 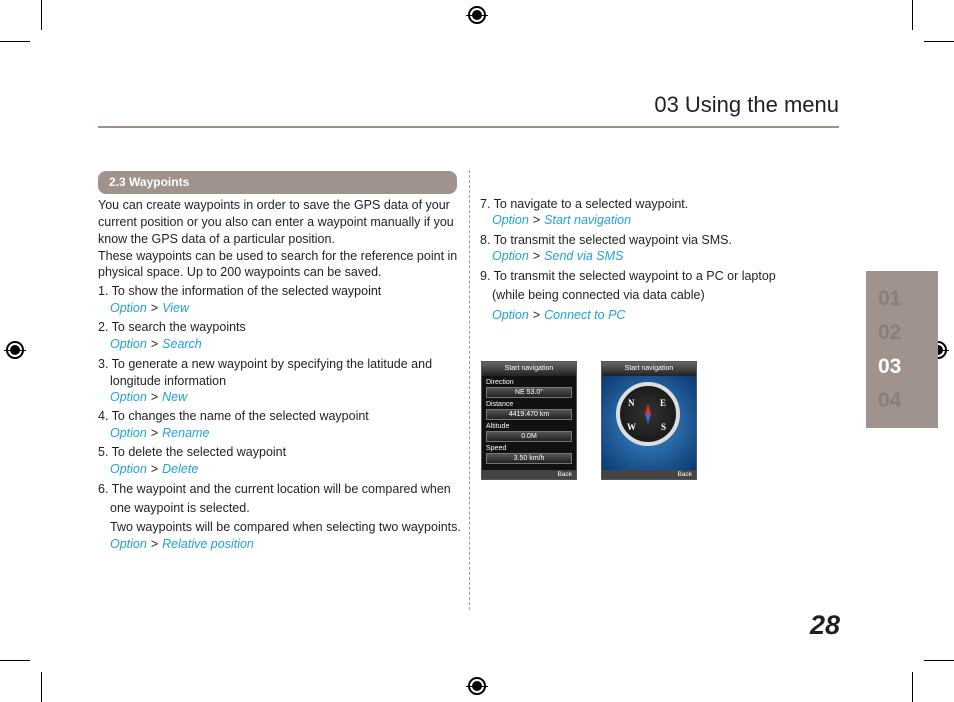 What do you see at coordinates (186, 433) in the screenshot?
I see `menu-command: Rename` at bounding box center [186, 433].